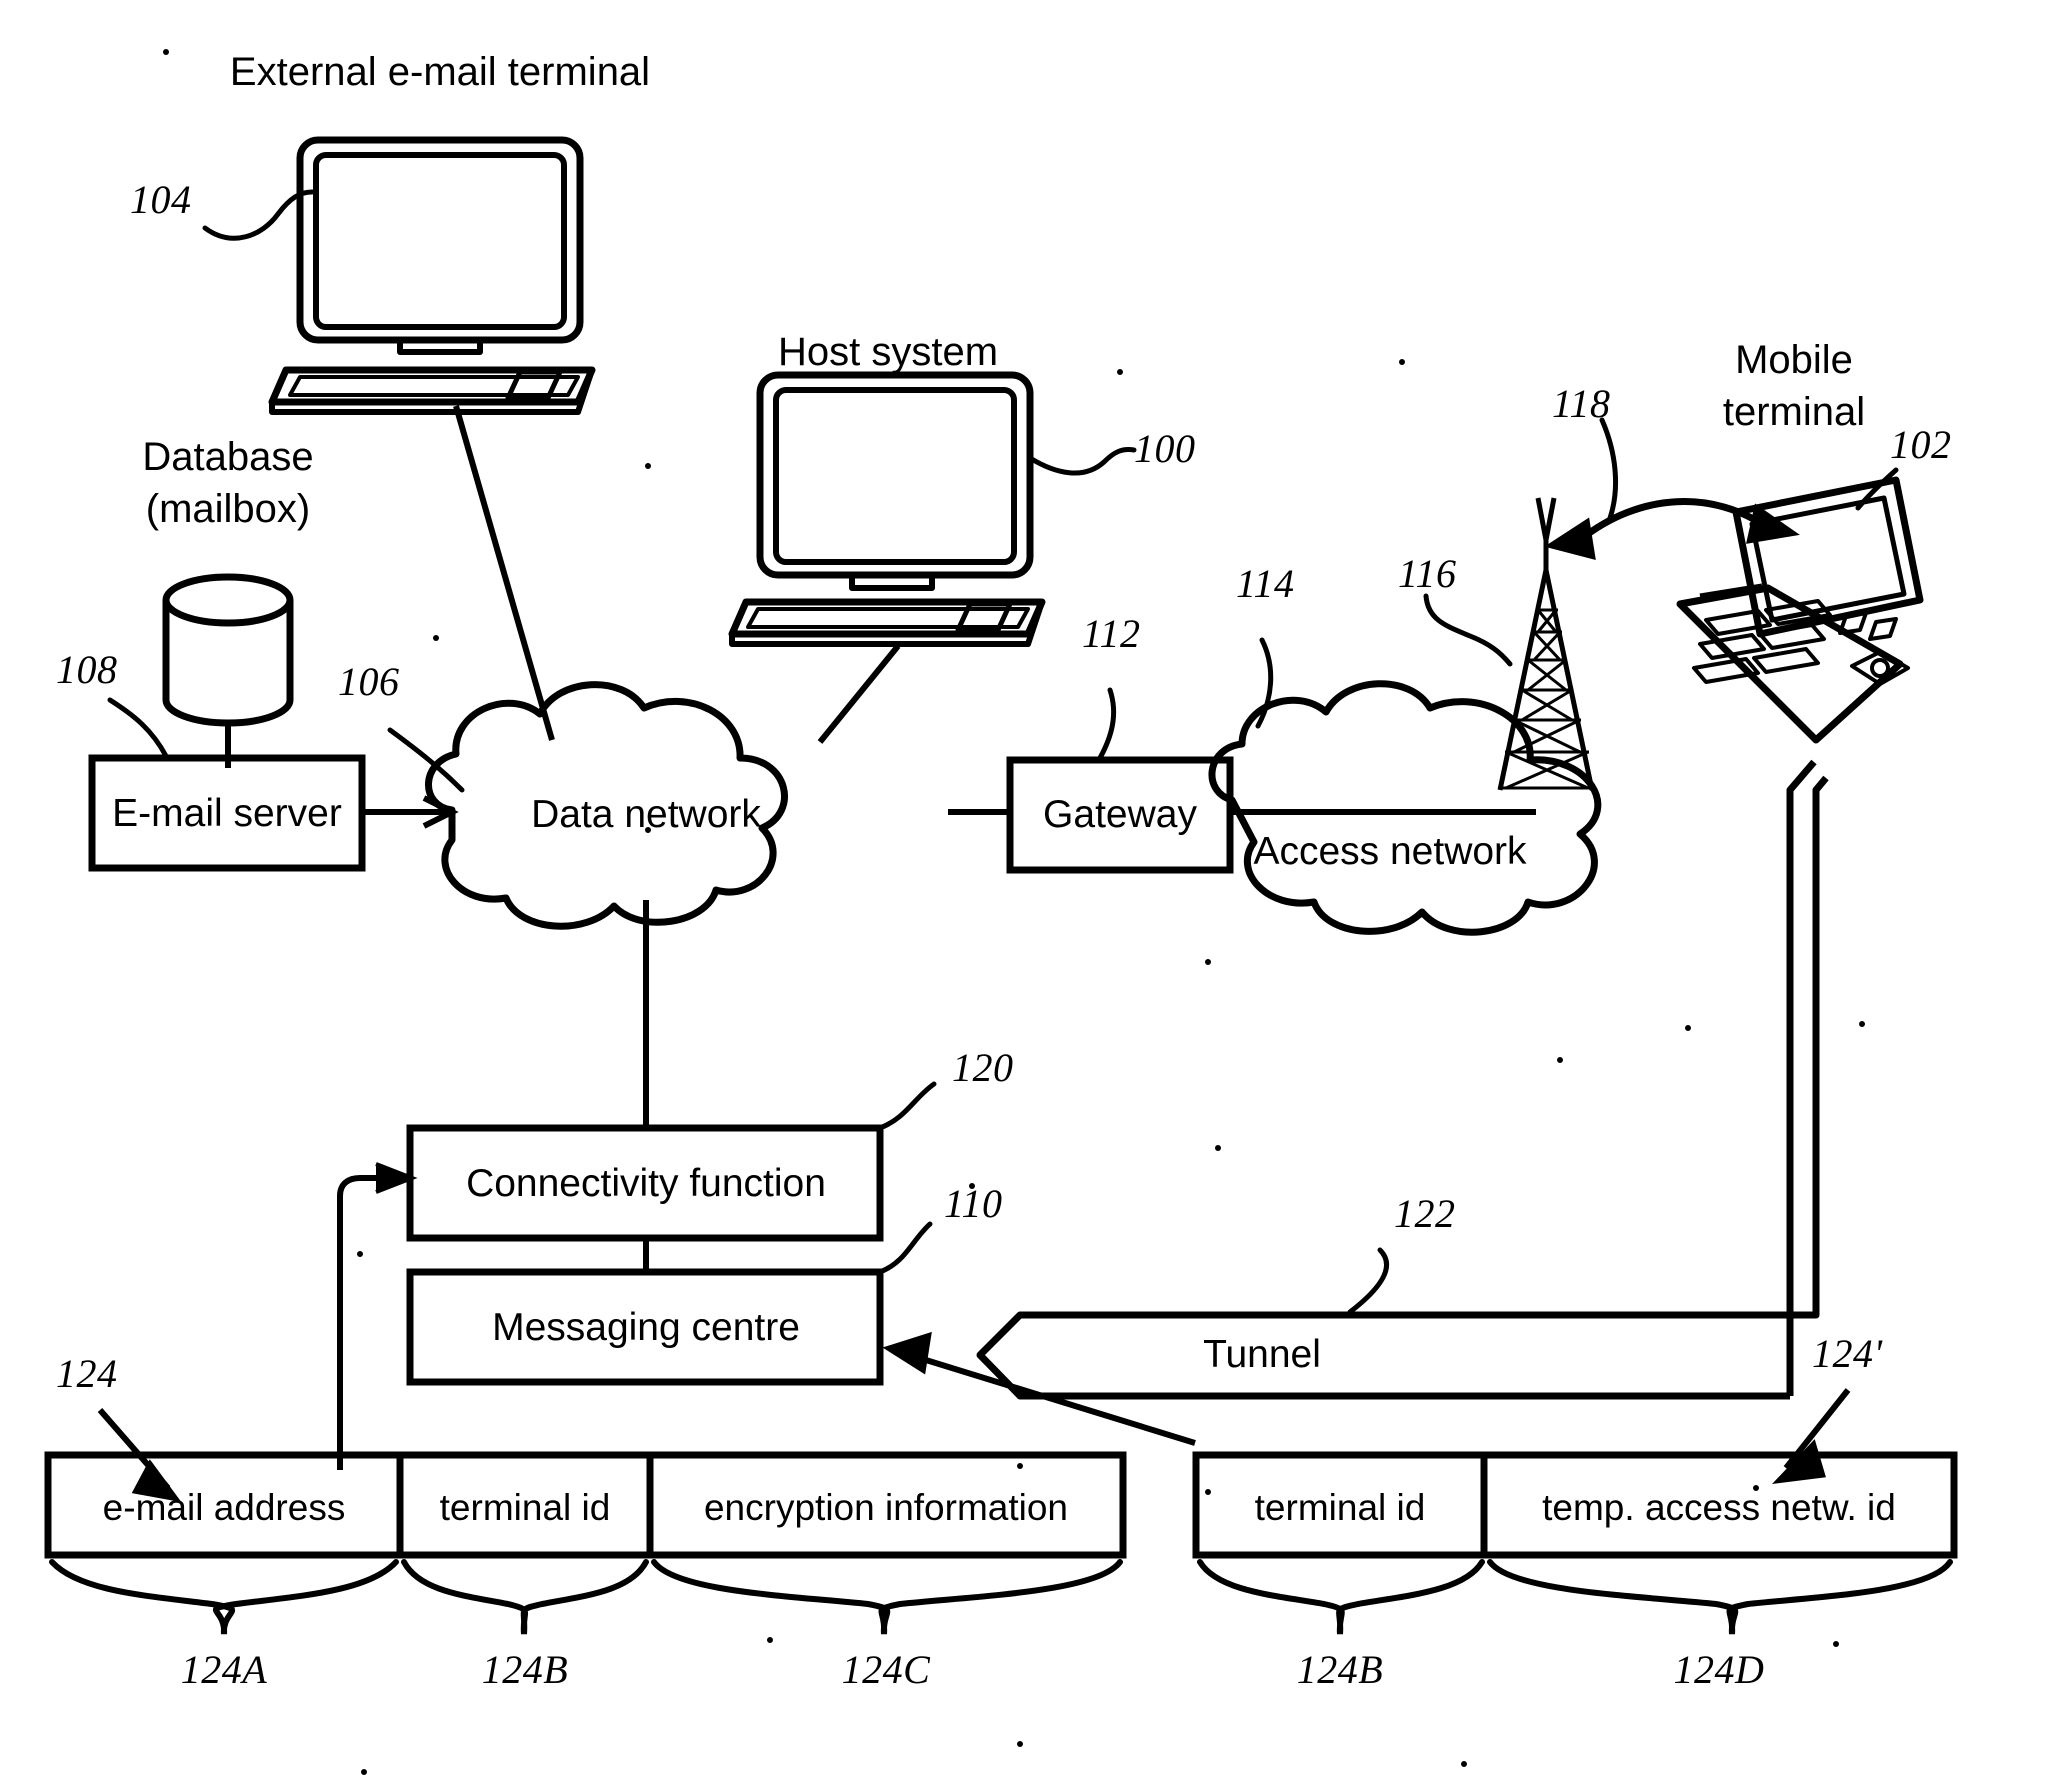  What do you see at coordinates (1390, 851) in the screenshot?
I see `access-network-label: Access network` at bounding box center [1390, 851].